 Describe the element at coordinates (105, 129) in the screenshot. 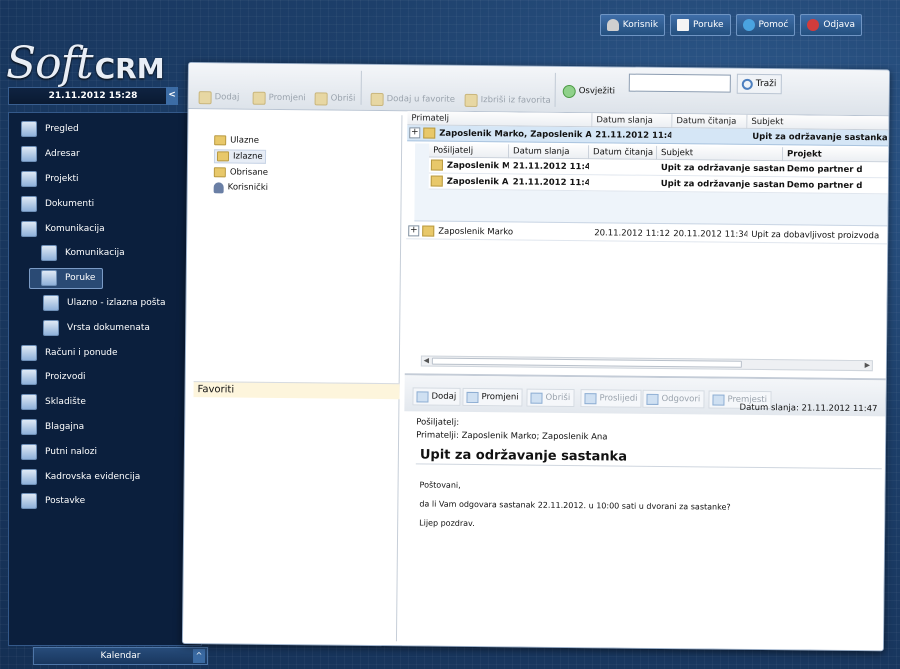

I see `nav-item-pregled: Pregled` at that location.